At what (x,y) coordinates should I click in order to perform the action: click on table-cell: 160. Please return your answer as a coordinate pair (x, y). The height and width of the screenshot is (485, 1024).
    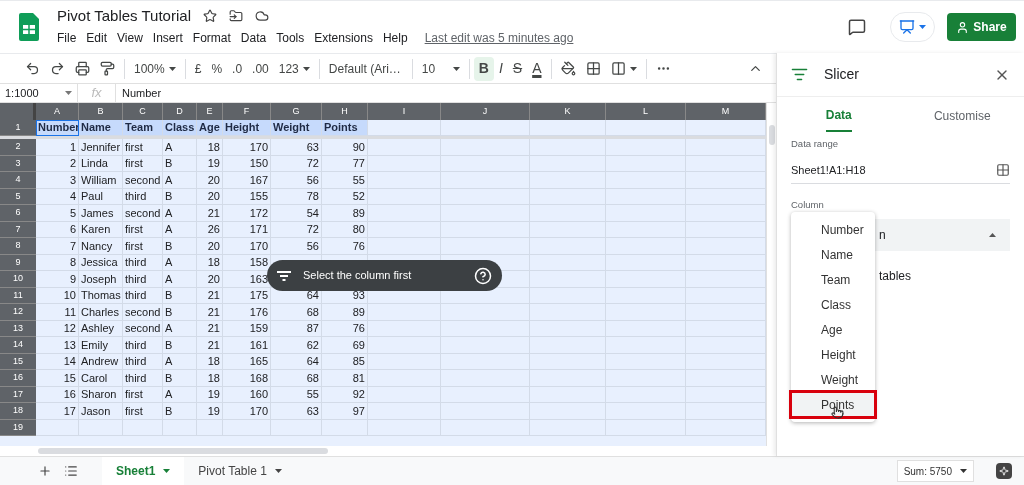
    Looking at the image, I should click on (247, 394).